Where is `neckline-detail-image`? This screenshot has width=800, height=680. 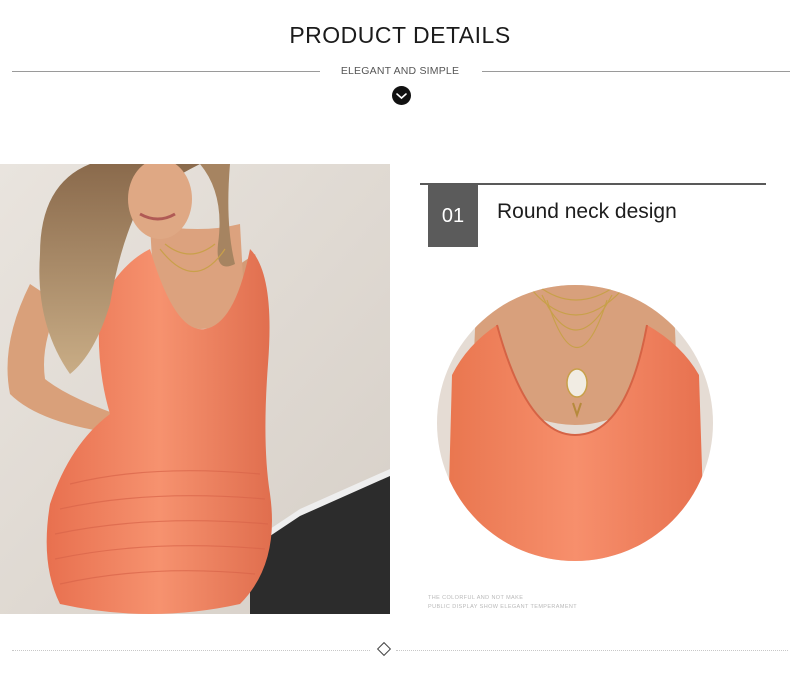
neckline-detail-image is located at coordinates (575, 423).